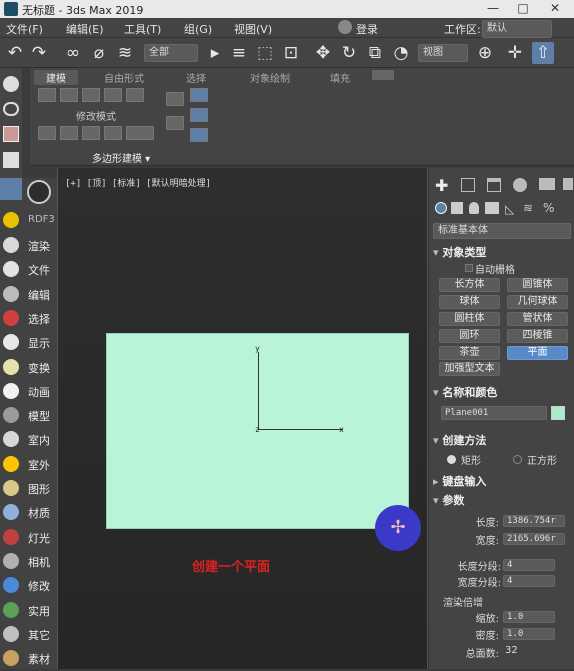 The width and height of the screenshot is (574, 671). I want to click on utilities-tab-icon, so click(568, 184).